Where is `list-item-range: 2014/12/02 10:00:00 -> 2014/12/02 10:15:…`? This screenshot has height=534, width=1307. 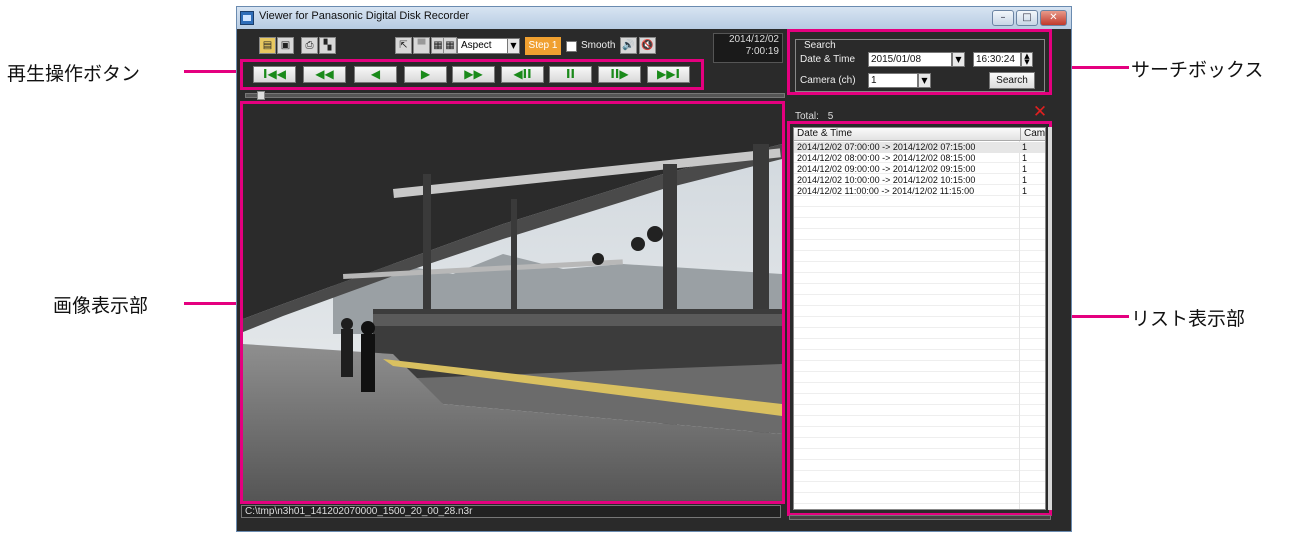
list-item-range: 2014/12/02 10:00:00 -> 2014/12/02 10:15:… is located at coordinates (886, 180).